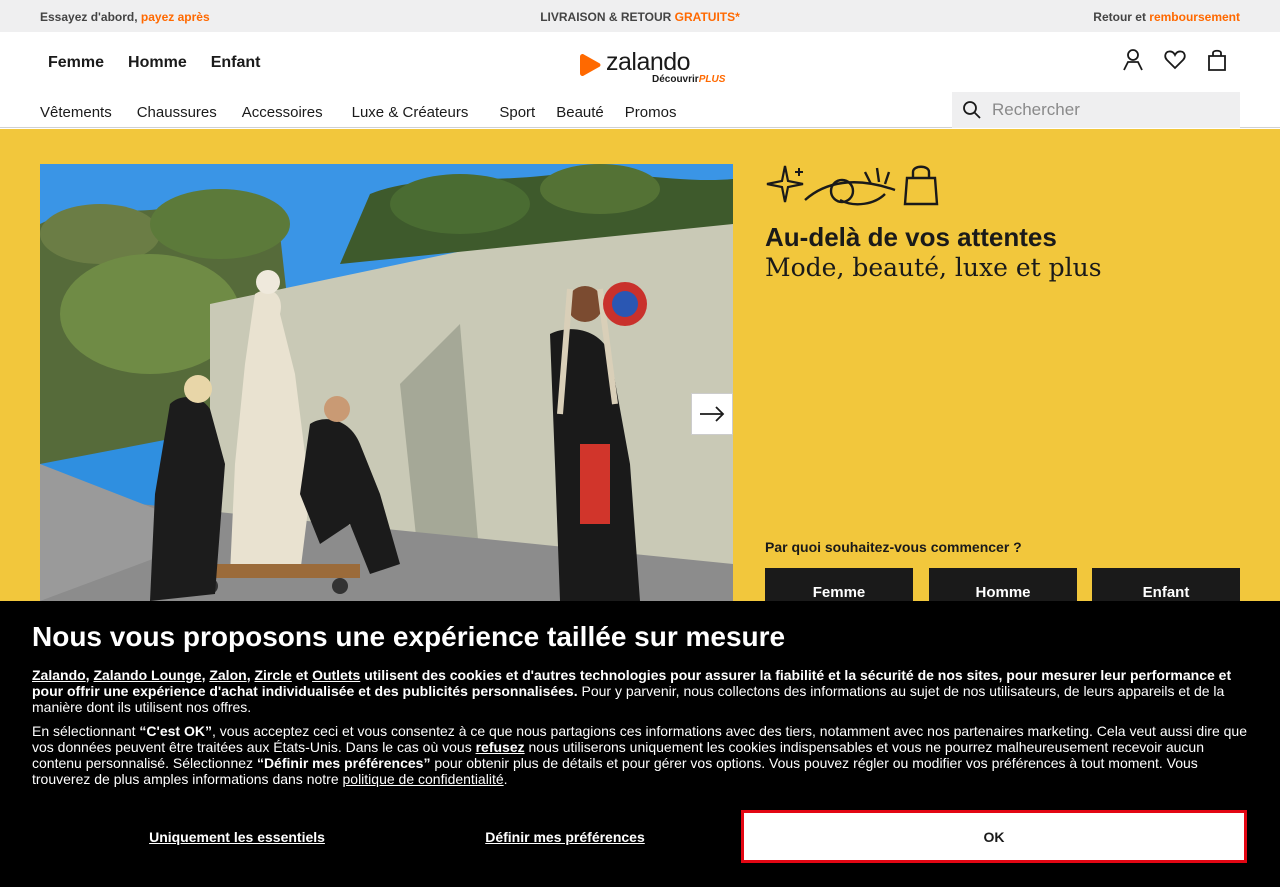 The height and width of the screenshot is (887, 1280). Describe the element at coordinates (606, 17) in the screenshot. I see `promo-center-text: LIVRAISON & RETOUR` at that location.